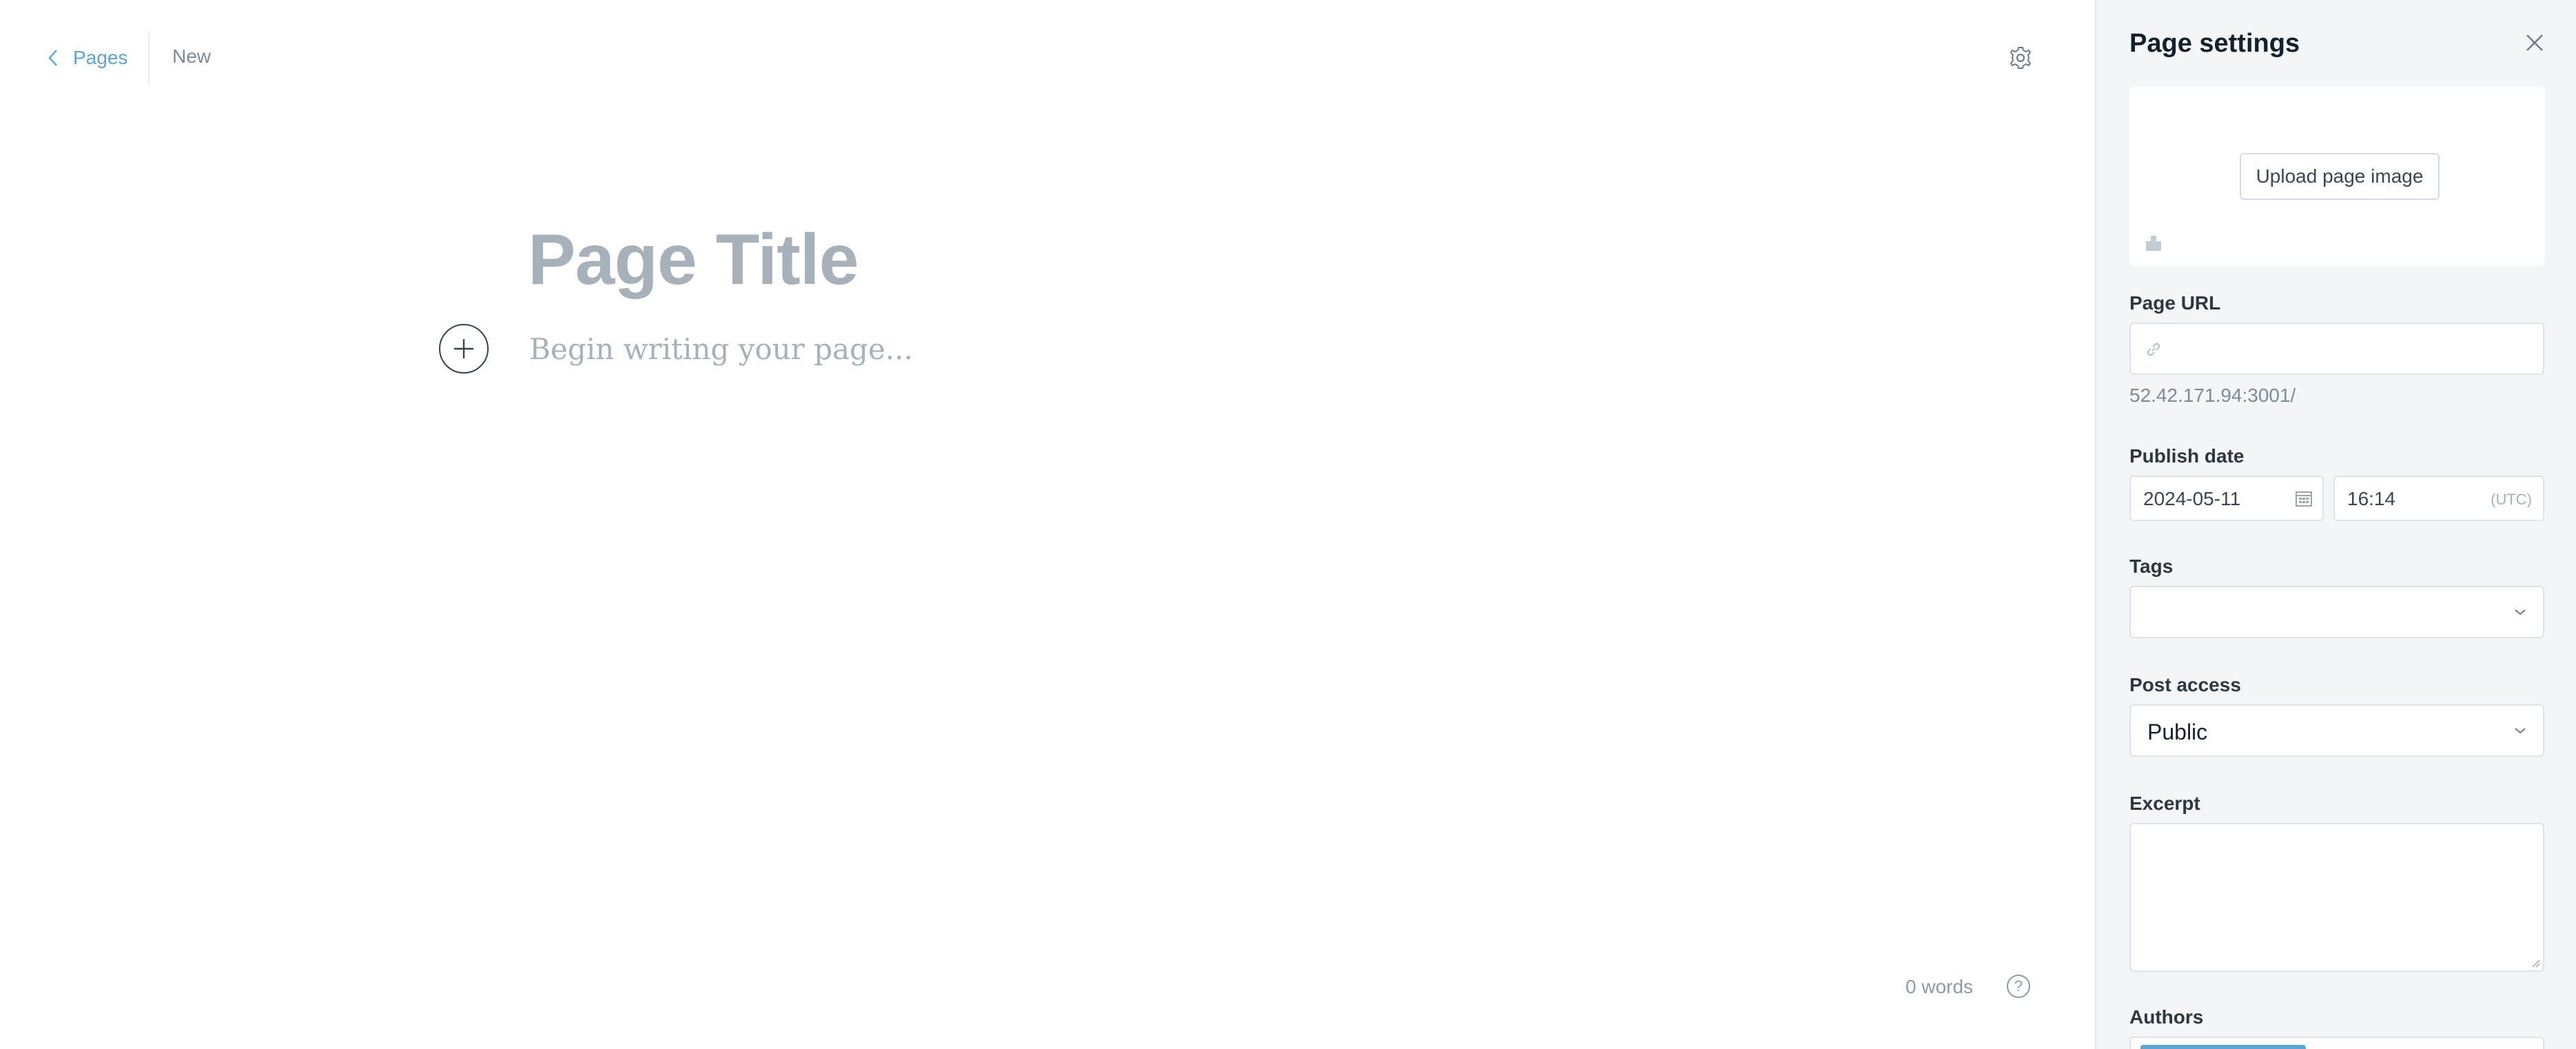 The height and width of the screenshot is (1049, 2576). What do you see at coordinates (693, 260) in the screenshot?
I see `page-title-input: Page Title` at bounding box center [693, 260].